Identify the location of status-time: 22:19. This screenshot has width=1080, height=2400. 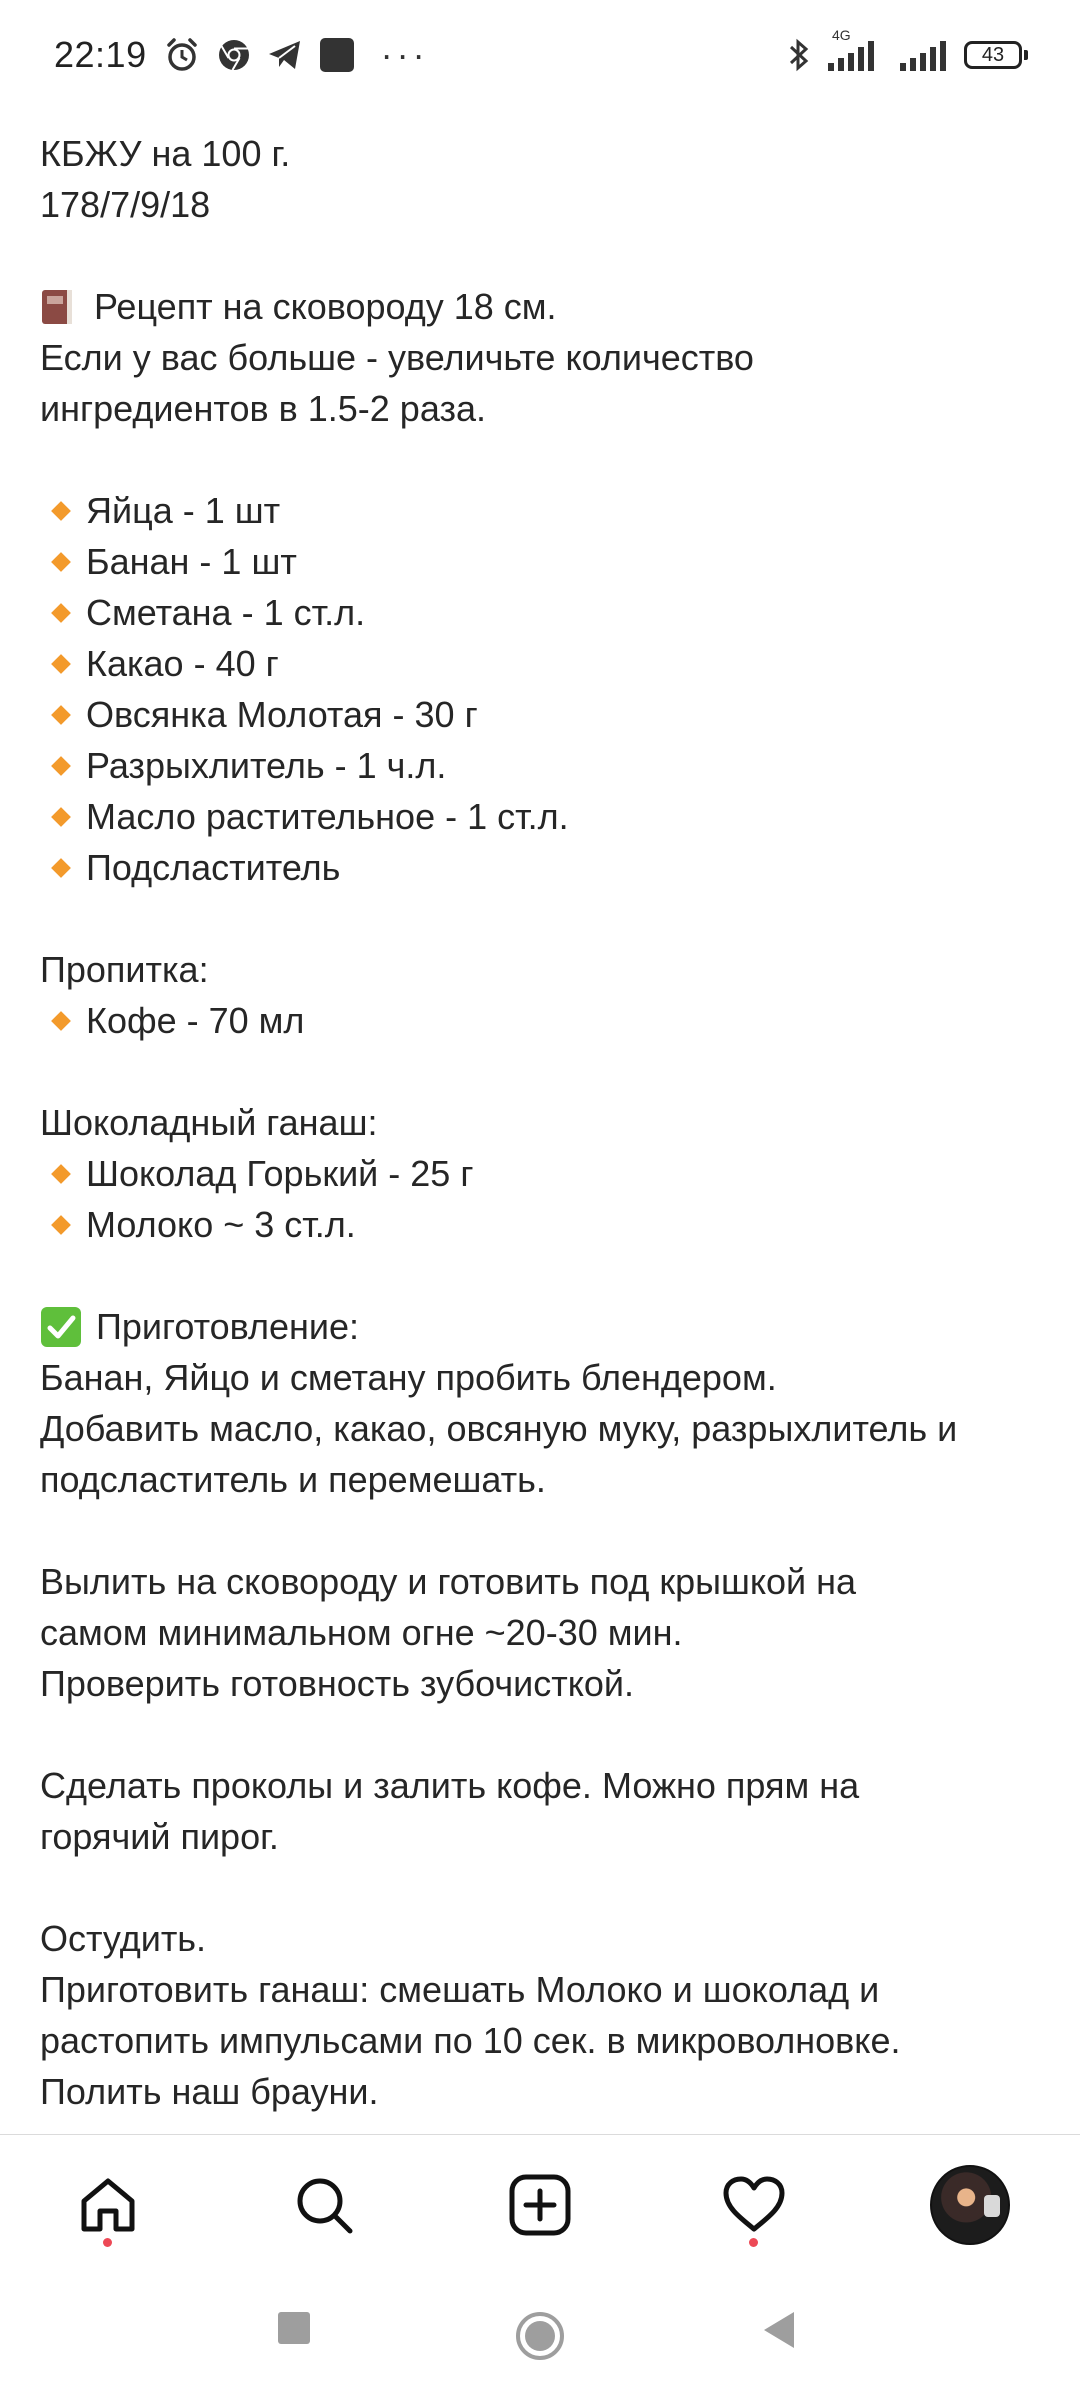
(100, 54).